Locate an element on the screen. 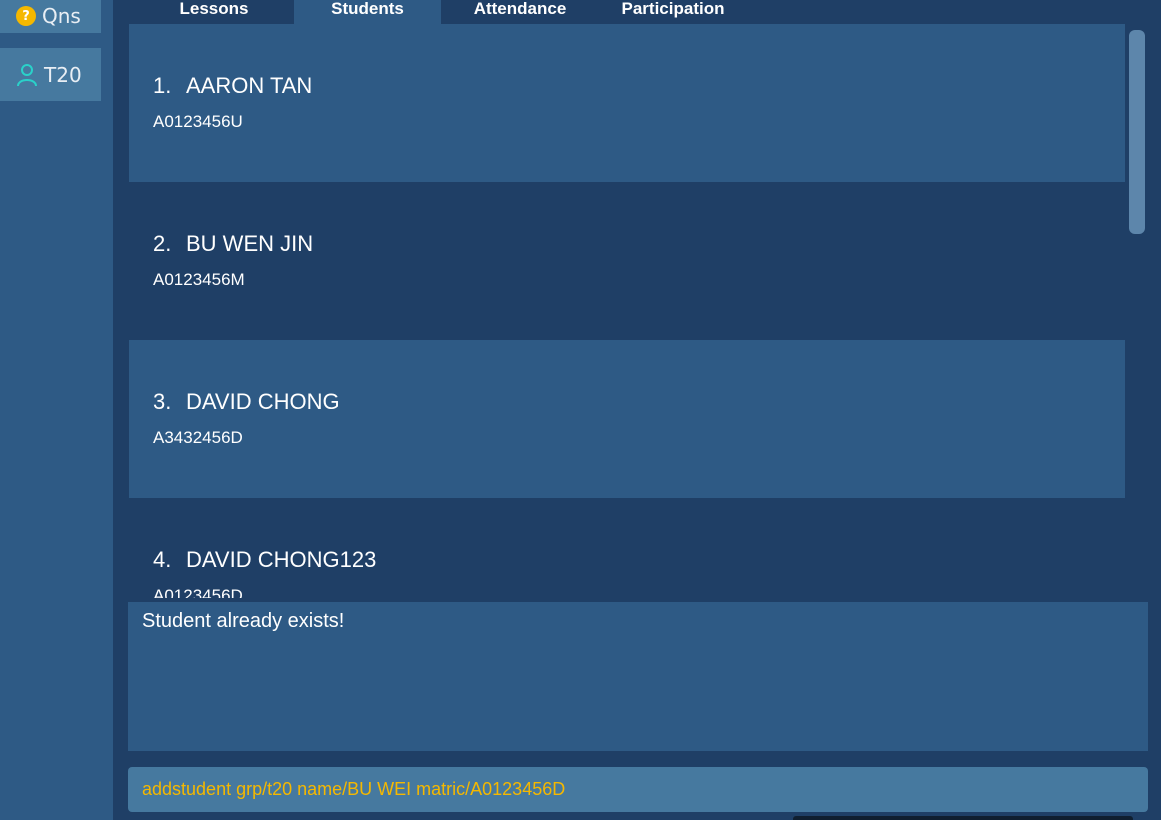  list-item: 4. DAVID CHONG123 A0123456D is located at coordinates (627, 548).